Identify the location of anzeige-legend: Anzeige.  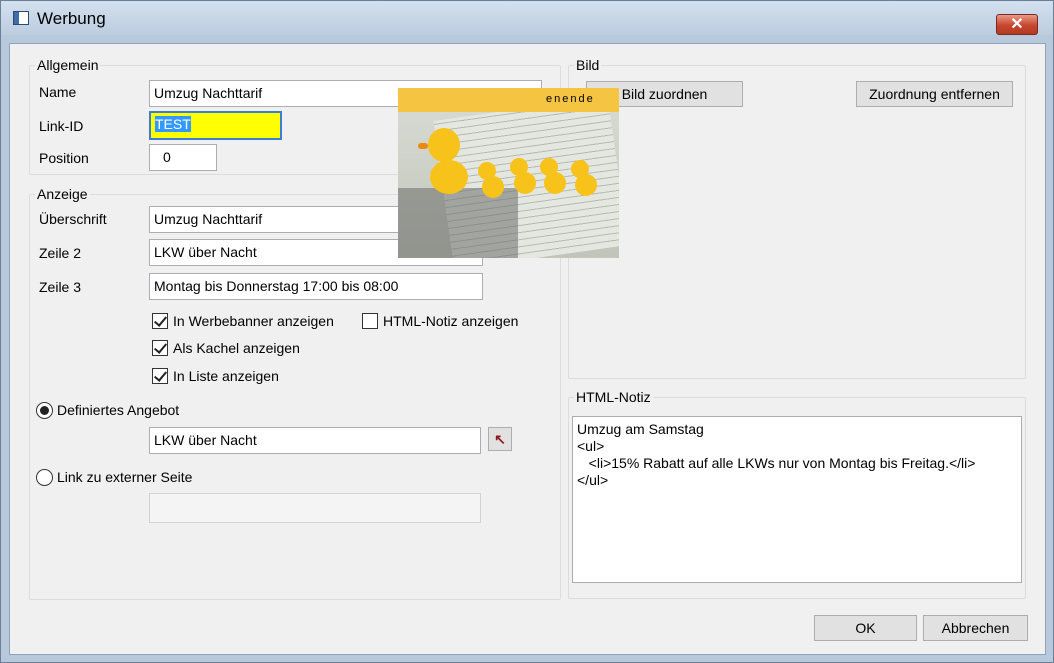
(62, 194).